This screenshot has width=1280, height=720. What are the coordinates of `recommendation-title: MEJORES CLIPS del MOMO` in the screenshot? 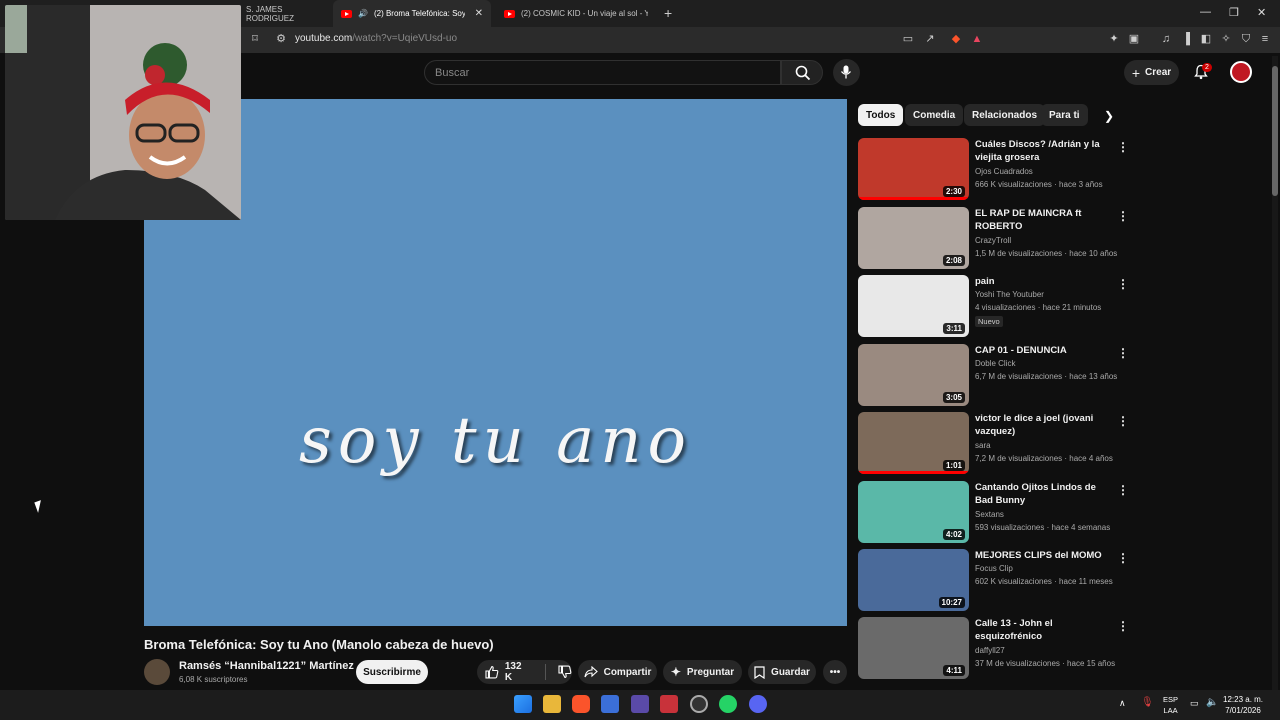 It's located at (1040, 555).